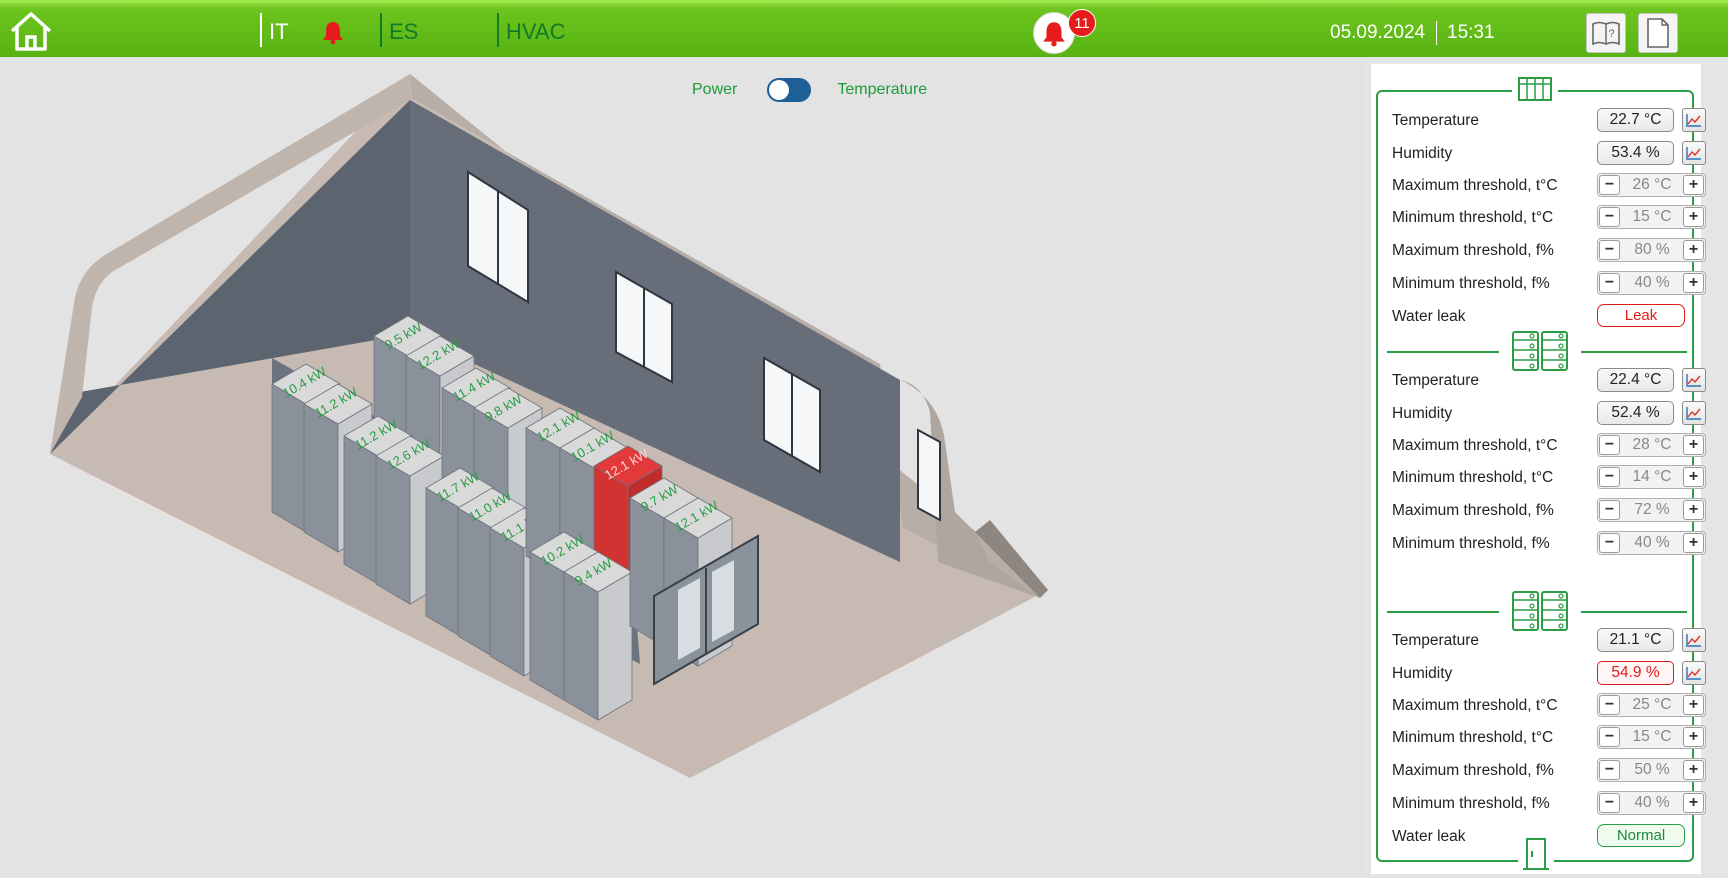  I want to click on sensor2-temperature-trend-button, so click(1694, 380).